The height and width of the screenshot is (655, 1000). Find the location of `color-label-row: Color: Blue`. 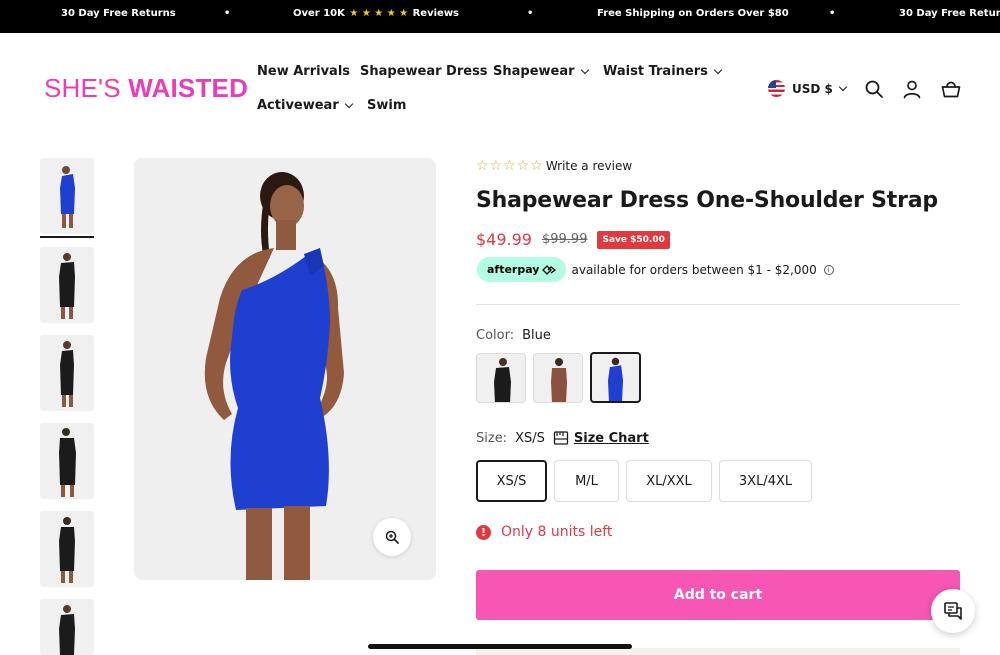

color-label-row: Color: Blue is located at coordinates (513, 335).